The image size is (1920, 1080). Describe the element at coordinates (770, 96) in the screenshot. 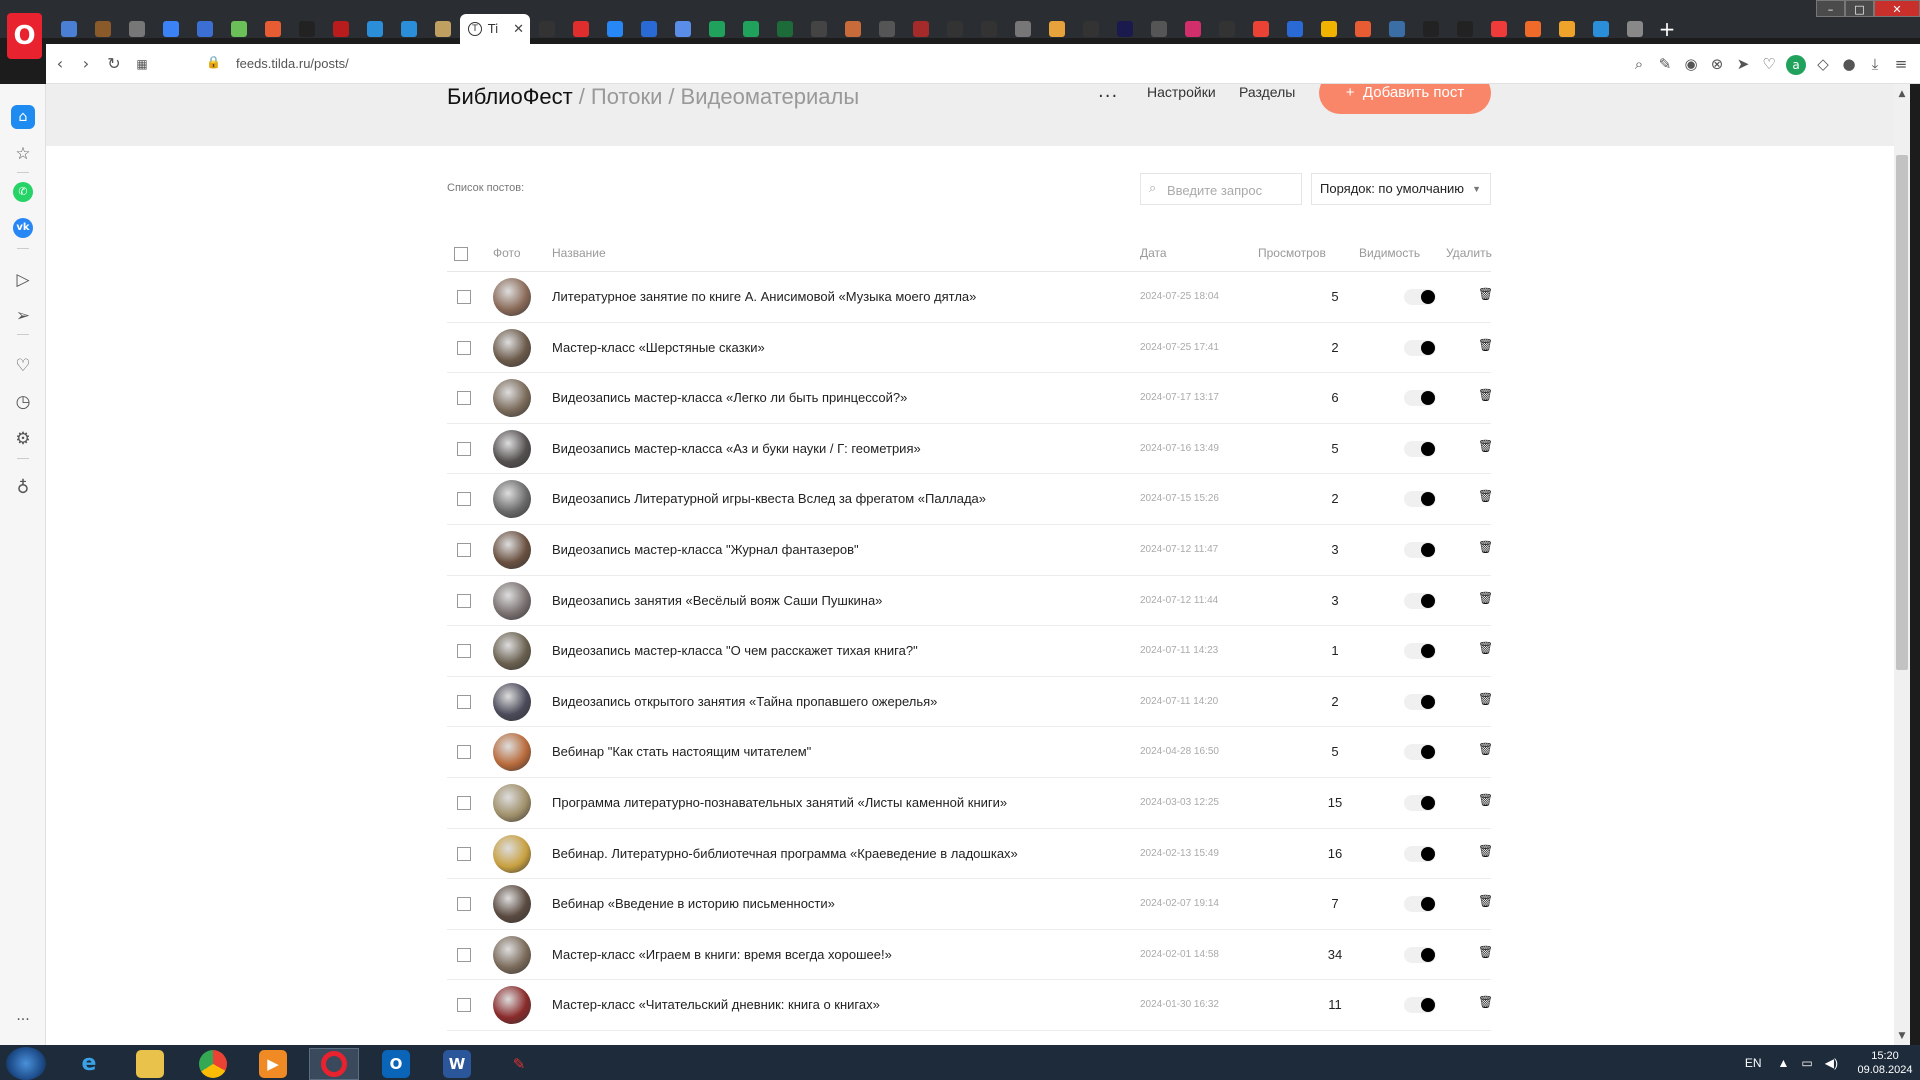

I see `breadcrumb-current: Видеоматериалы` at that location.